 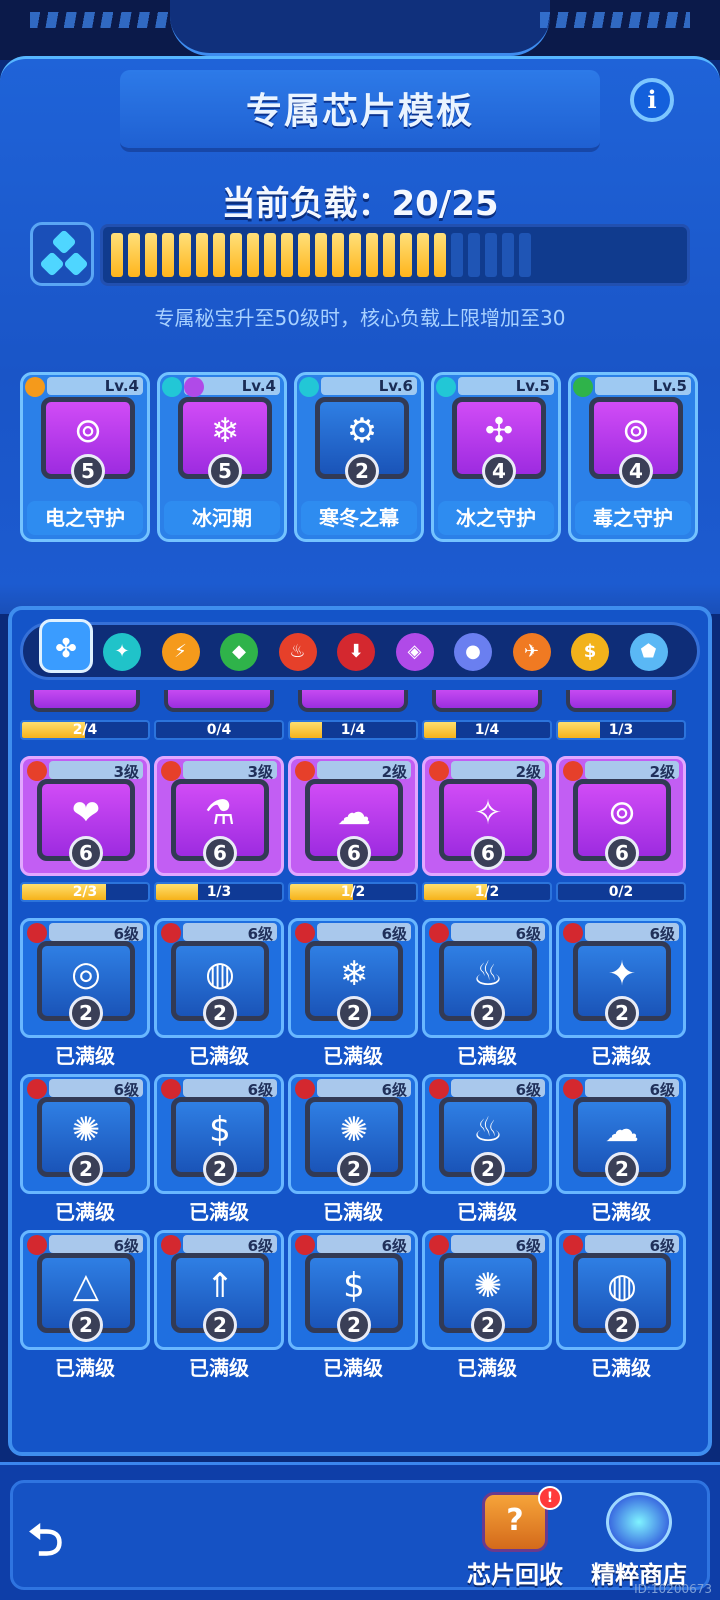 What do you see at coordinates (220, 824) in the screenshot?
I see `chip-icon: ⚗ 6` at bounding box center [220, 824].